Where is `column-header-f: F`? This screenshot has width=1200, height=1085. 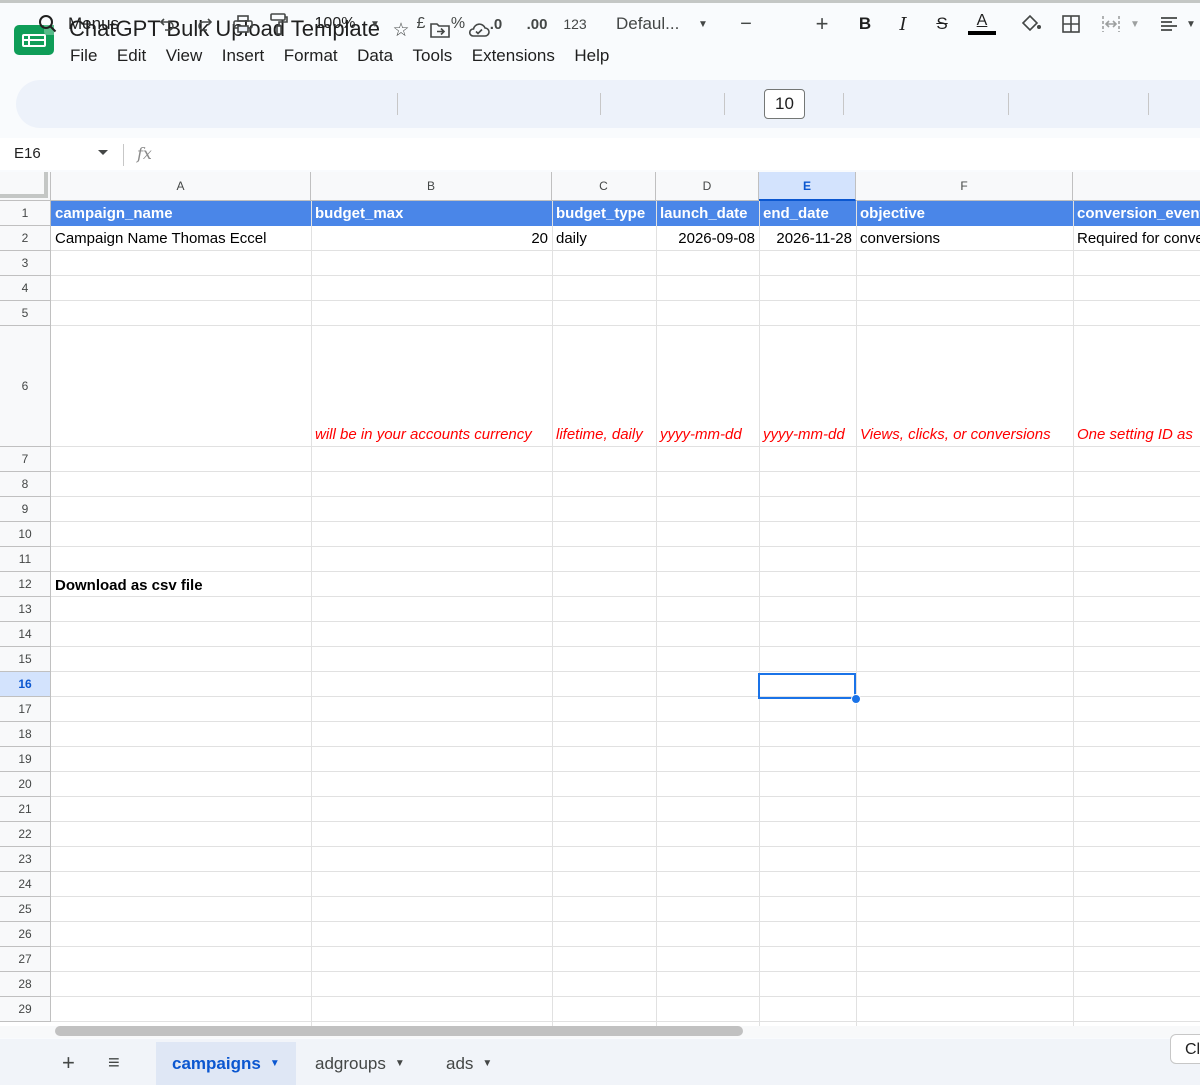
column-header-f: F is located at coordinates (964, 186).